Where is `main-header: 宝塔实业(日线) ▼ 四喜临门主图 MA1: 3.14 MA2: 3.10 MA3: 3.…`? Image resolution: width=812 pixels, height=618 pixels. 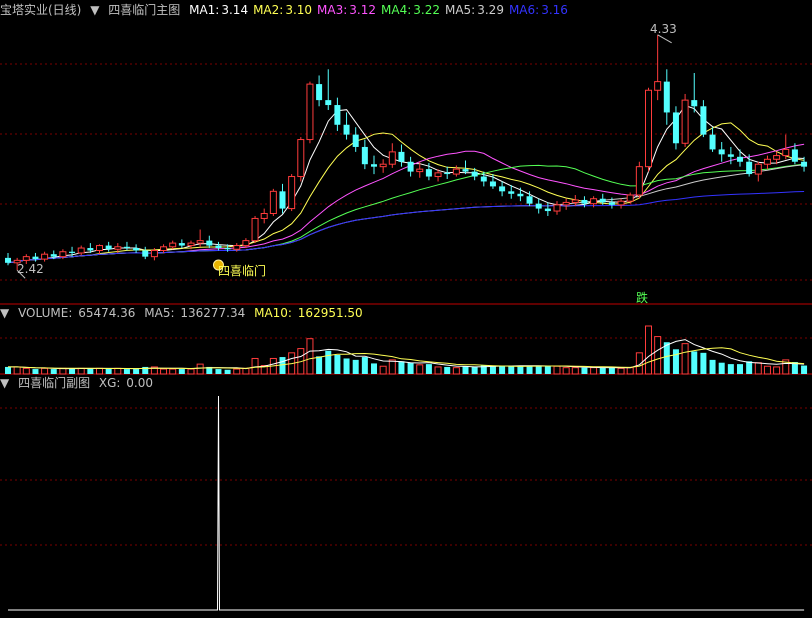
main-header: 宝塔实业(日线) ▼ 四喜临门主图 MA1: 3.14 MA2: 3.10 MA3: 3.… is located at coordinates (289, 10).